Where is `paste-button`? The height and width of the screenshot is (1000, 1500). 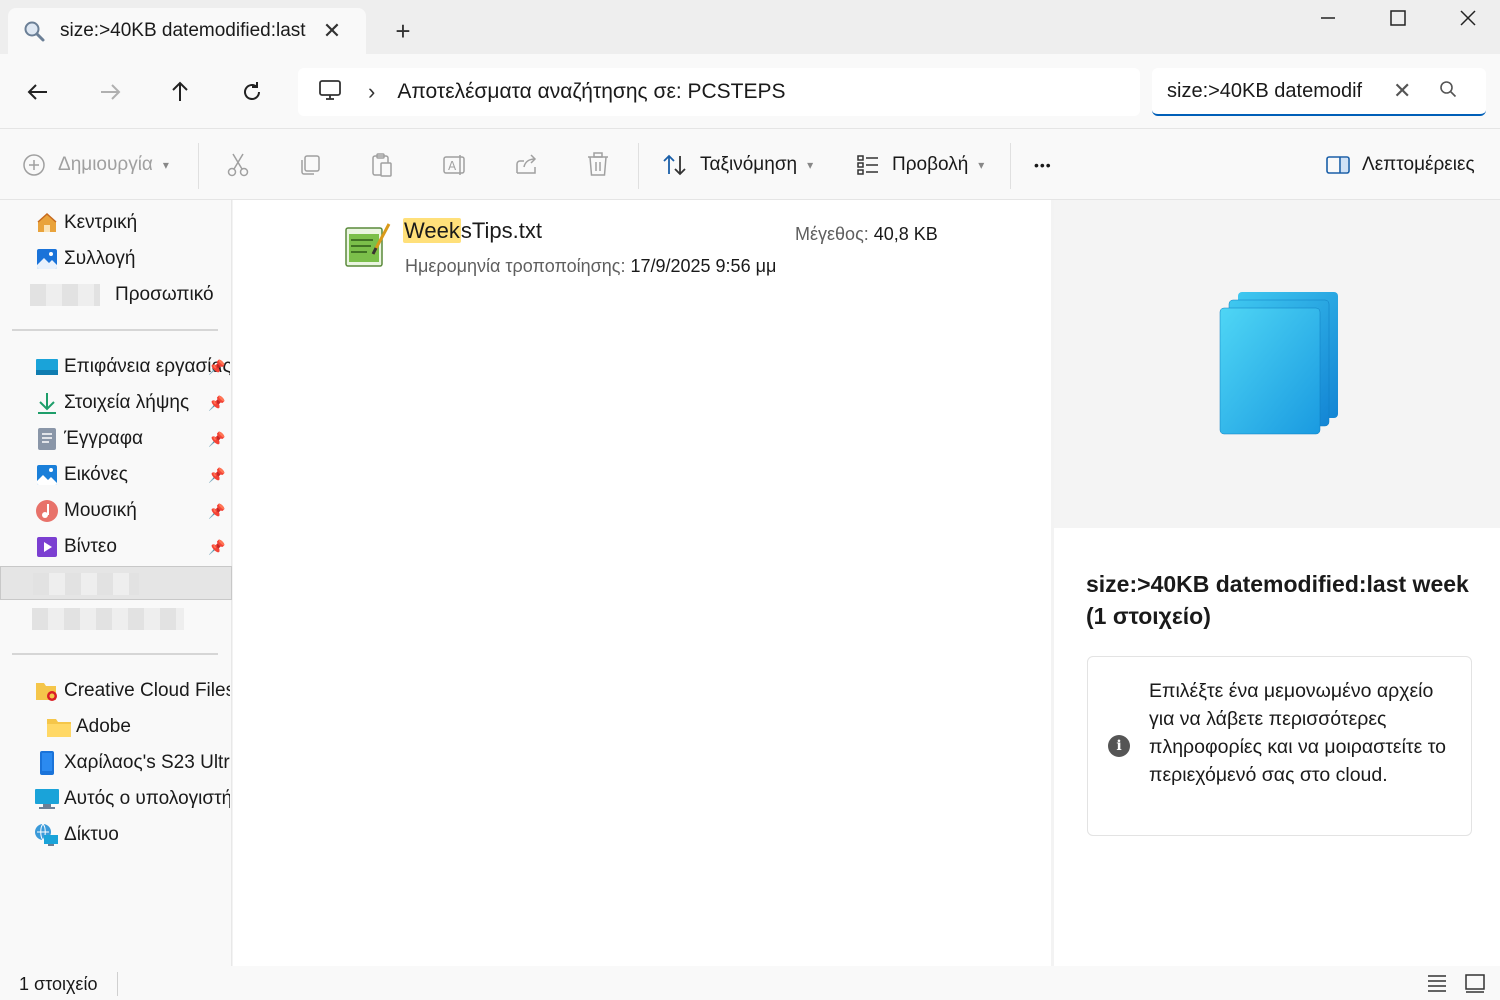
paste-button is located at coordinates (382, 165).